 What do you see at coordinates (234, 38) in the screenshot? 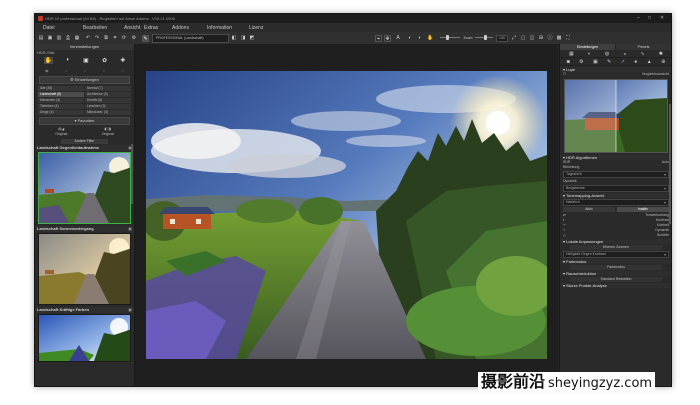
I see `tool-a-icon: ◧` at bounding box center [234, 38].